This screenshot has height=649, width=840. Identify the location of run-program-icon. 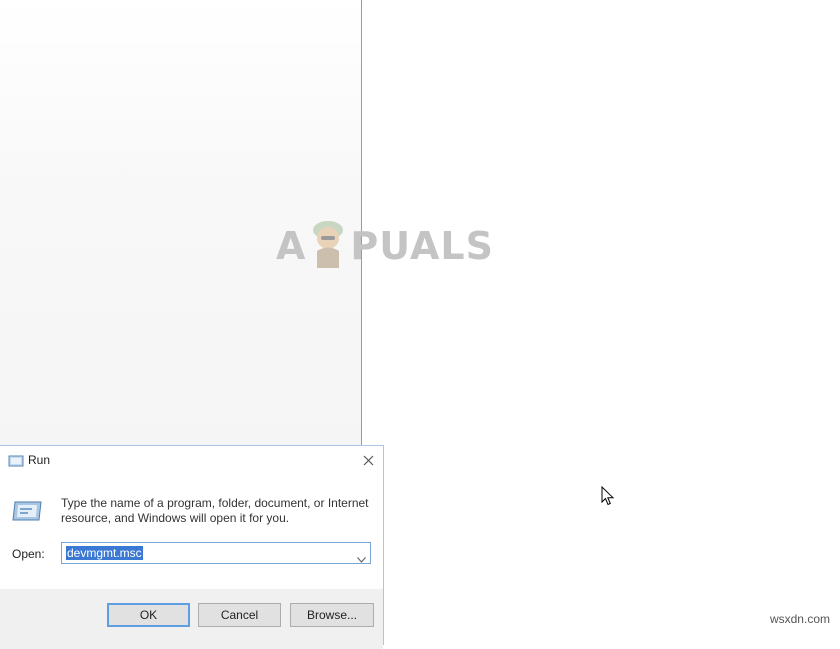
(27, 513).